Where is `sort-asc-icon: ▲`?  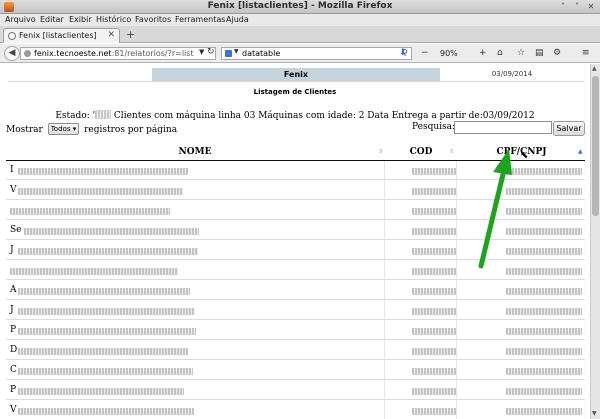
sort-asc-icon: ▲ is located at coordinates (580, 151).